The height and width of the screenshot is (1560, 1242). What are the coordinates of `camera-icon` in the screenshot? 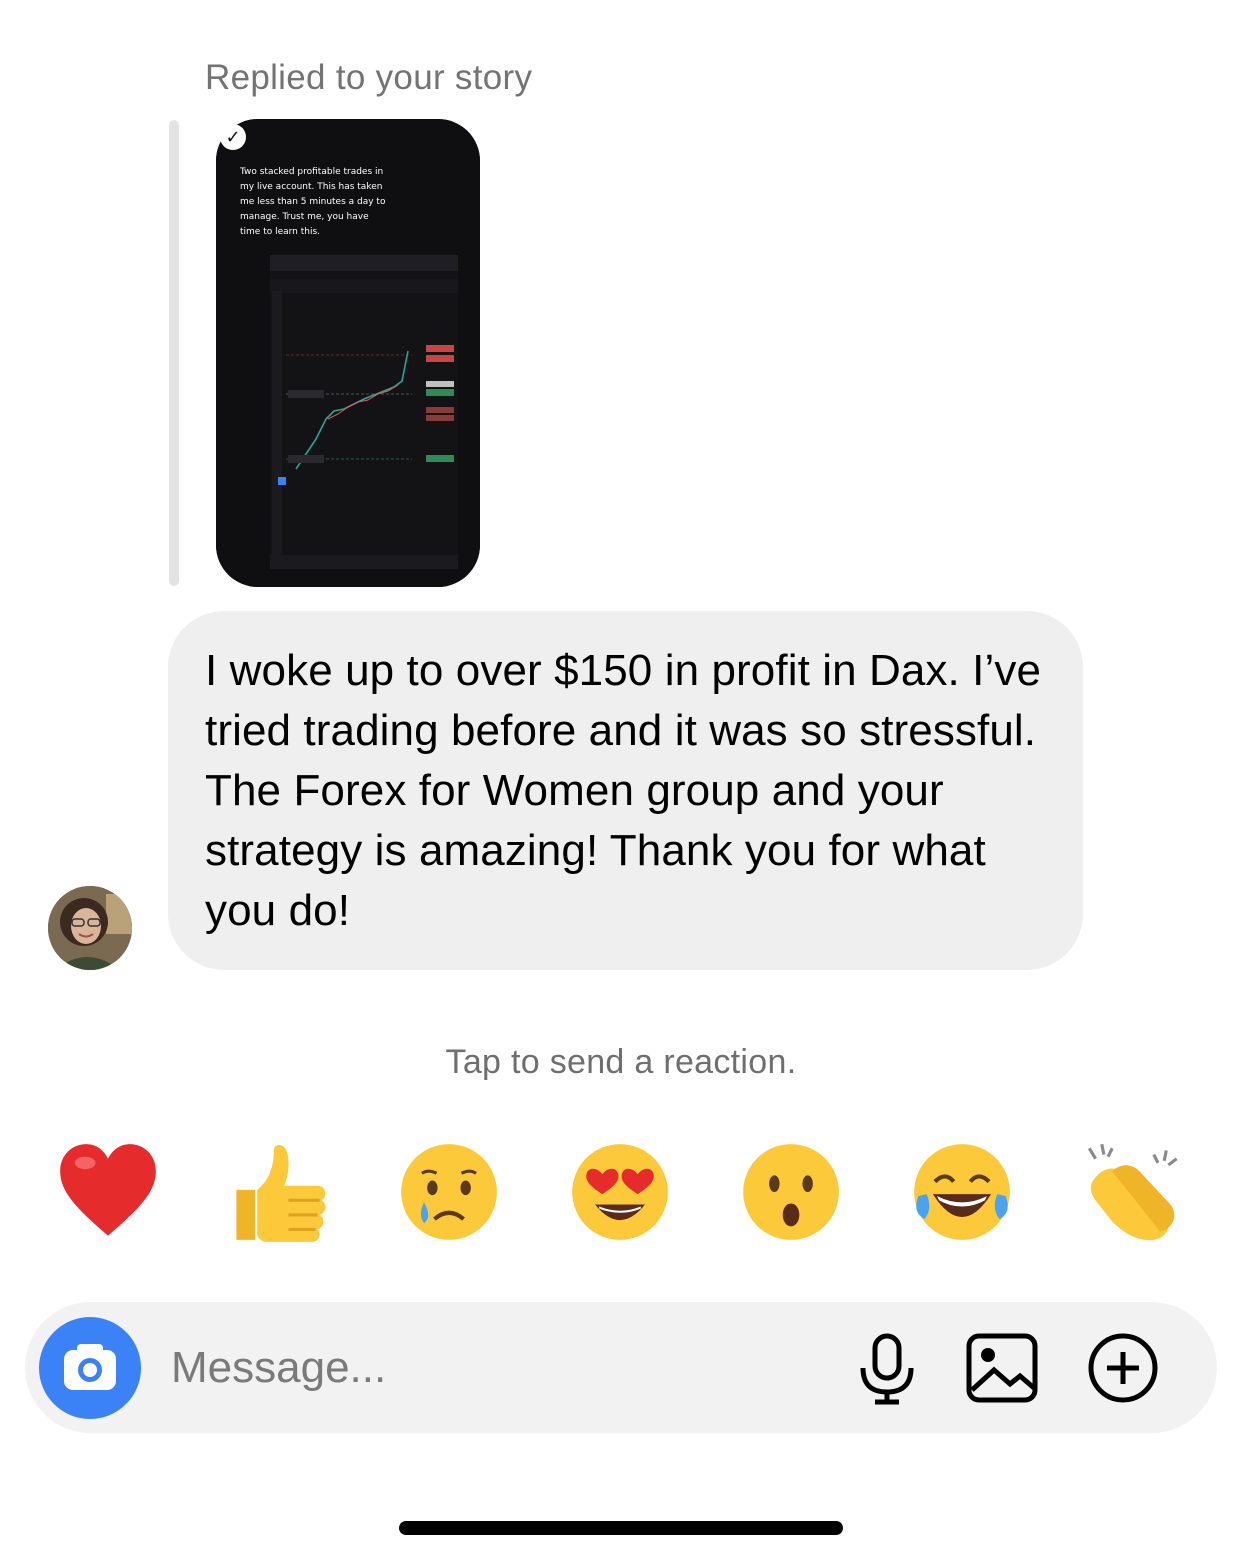 It's located at (90, 1367).